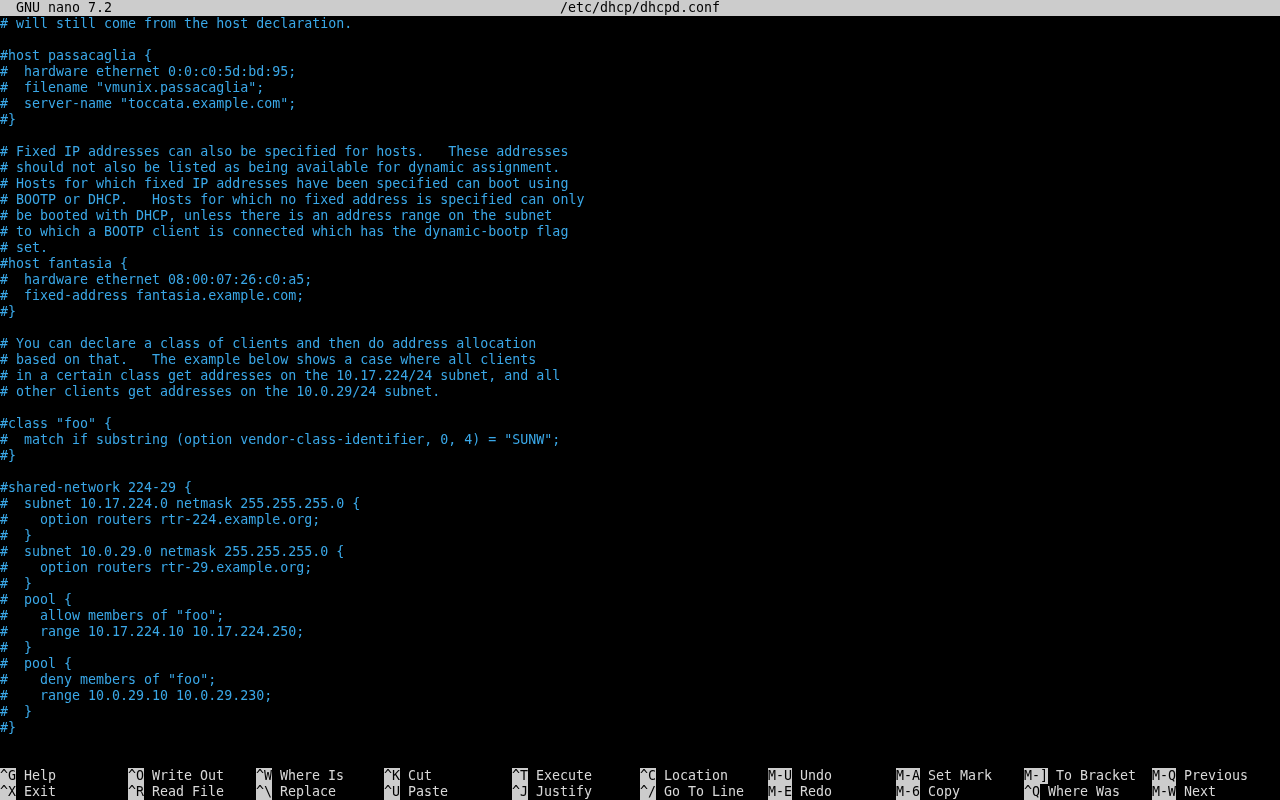  Describe the element at coordinates (220, 392) in the screenshot. I see `code-line: # other clients get addresses on the 10.0.29/24 subnet.` at that location.